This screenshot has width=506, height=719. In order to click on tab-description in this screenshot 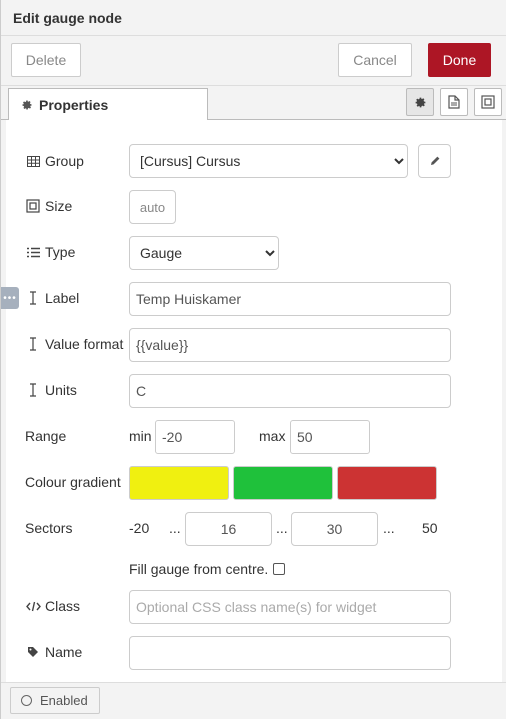, I will do `click(454, 102)`.